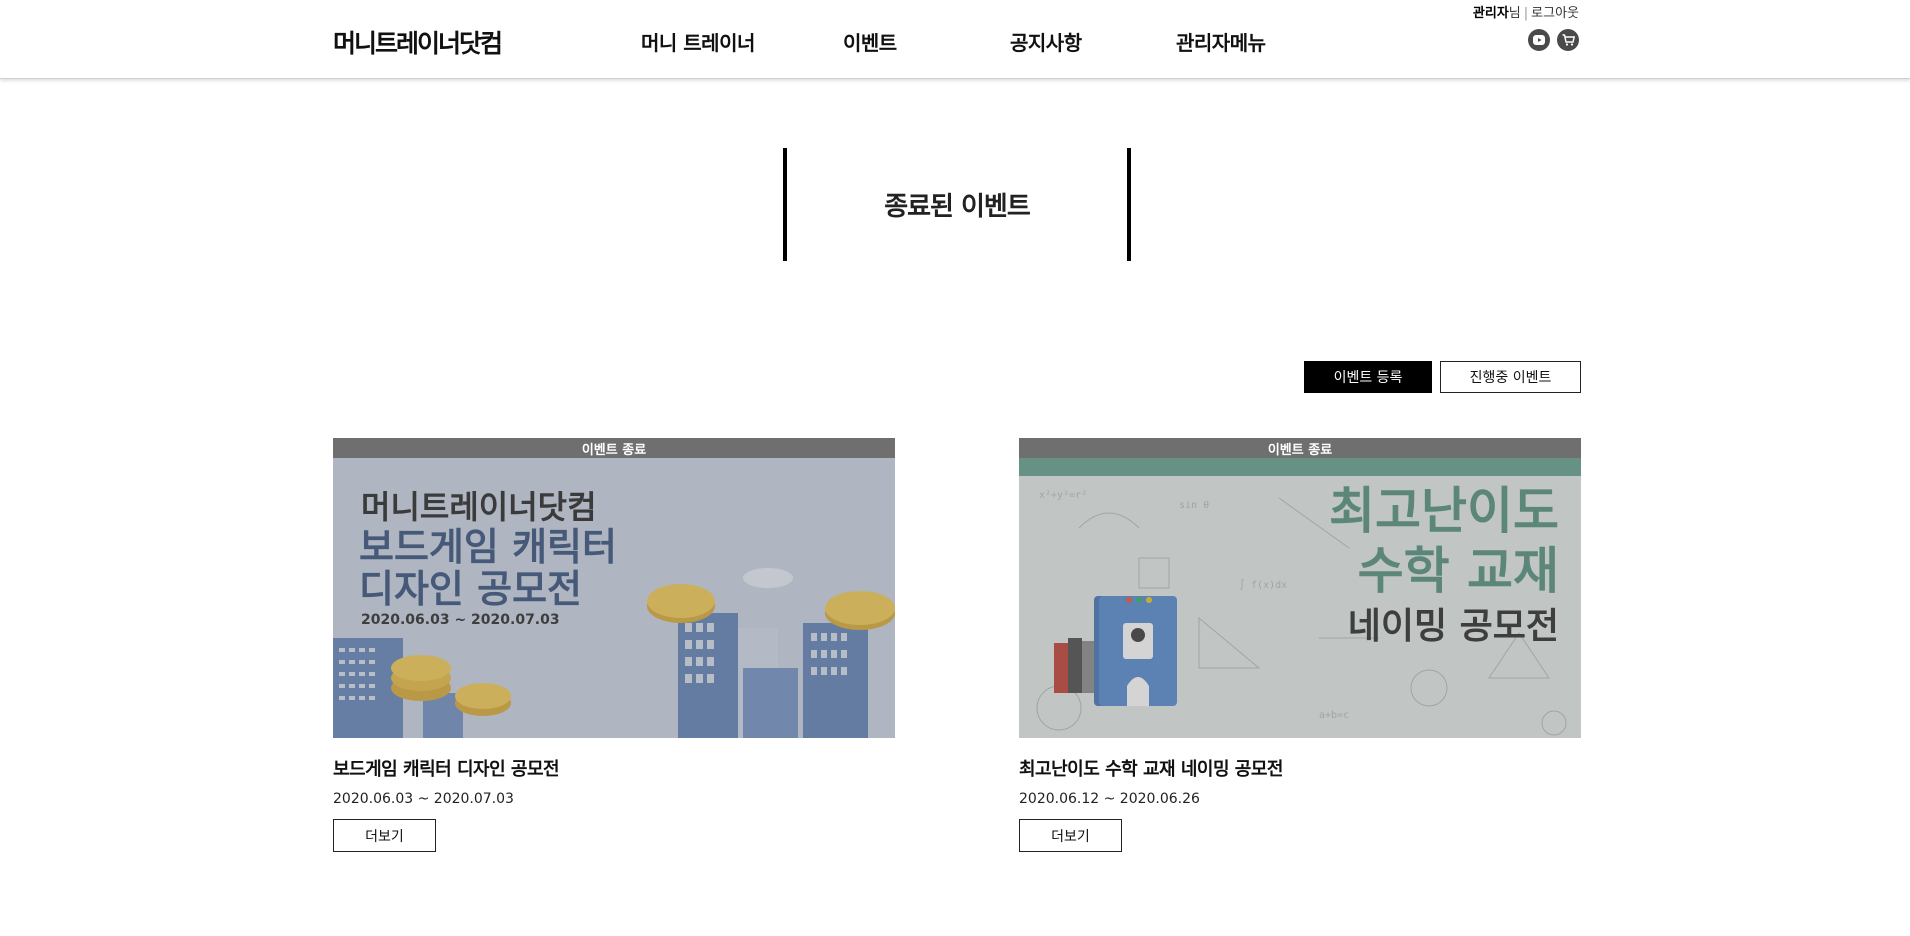 Image resolution: width=1910 pixels, height=936 pixels. I want to click on nav-item-money-trainer: 머니 트레이너, so click(698, 41).